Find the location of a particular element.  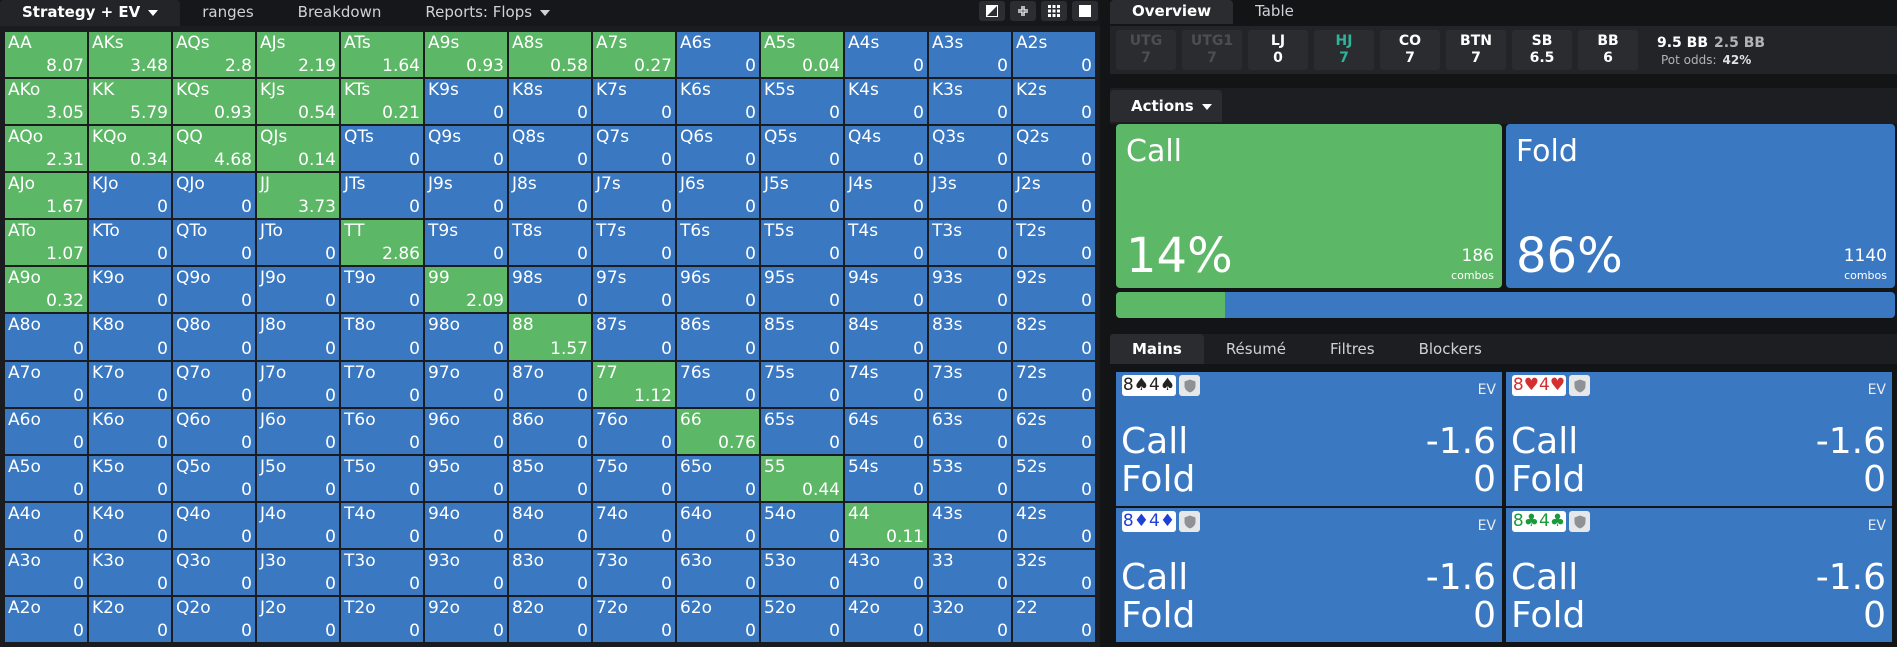

hand-cell: JJ 3.73 is located at coordinates (298, 196).